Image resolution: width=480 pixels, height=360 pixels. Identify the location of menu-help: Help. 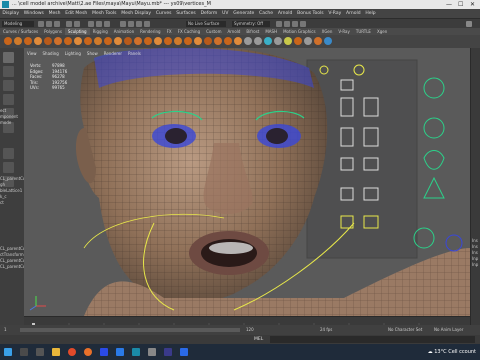
(370, 13).